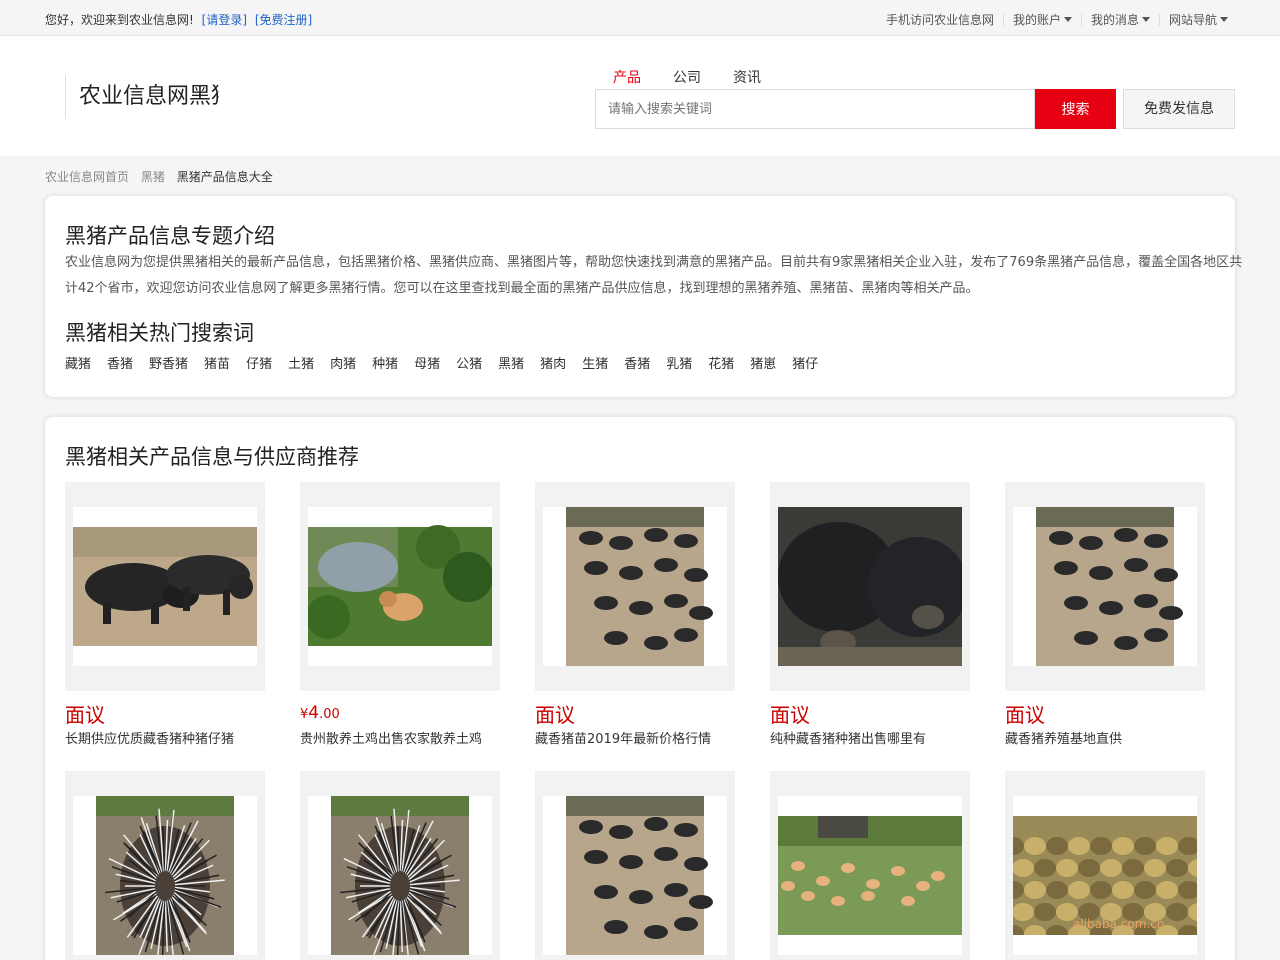 The width and height of the screenshot is (1280, 960). What do you see at coordinates (224, 177) in the screenshot?
I see `breadcrumb-current: 黑猪产品信息大全` at bounding box center [224, 177].